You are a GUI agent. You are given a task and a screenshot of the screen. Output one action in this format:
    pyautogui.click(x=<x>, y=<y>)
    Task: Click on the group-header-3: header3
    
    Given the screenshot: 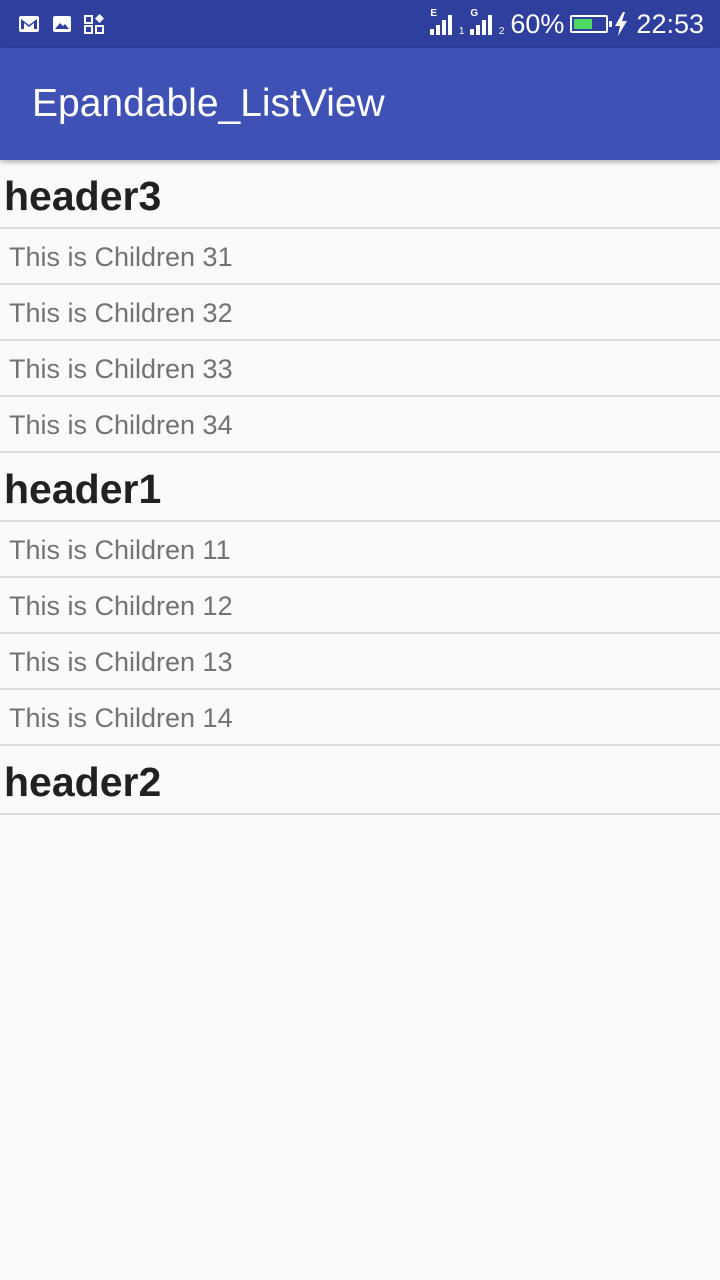 What is the action you would take?
    pyautogui.click(x=360, y=194)
    